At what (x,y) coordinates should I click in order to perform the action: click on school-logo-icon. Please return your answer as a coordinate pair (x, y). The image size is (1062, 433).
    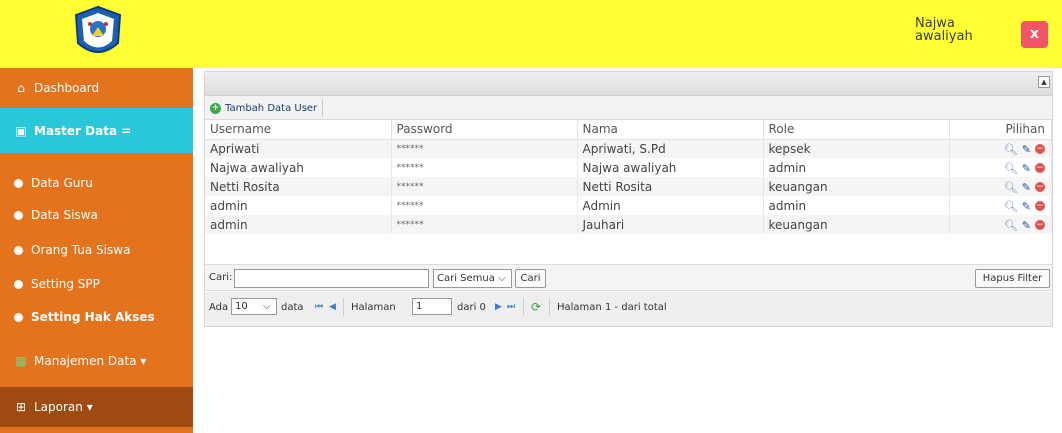
    Looking at the image, I should click on (98, 29).